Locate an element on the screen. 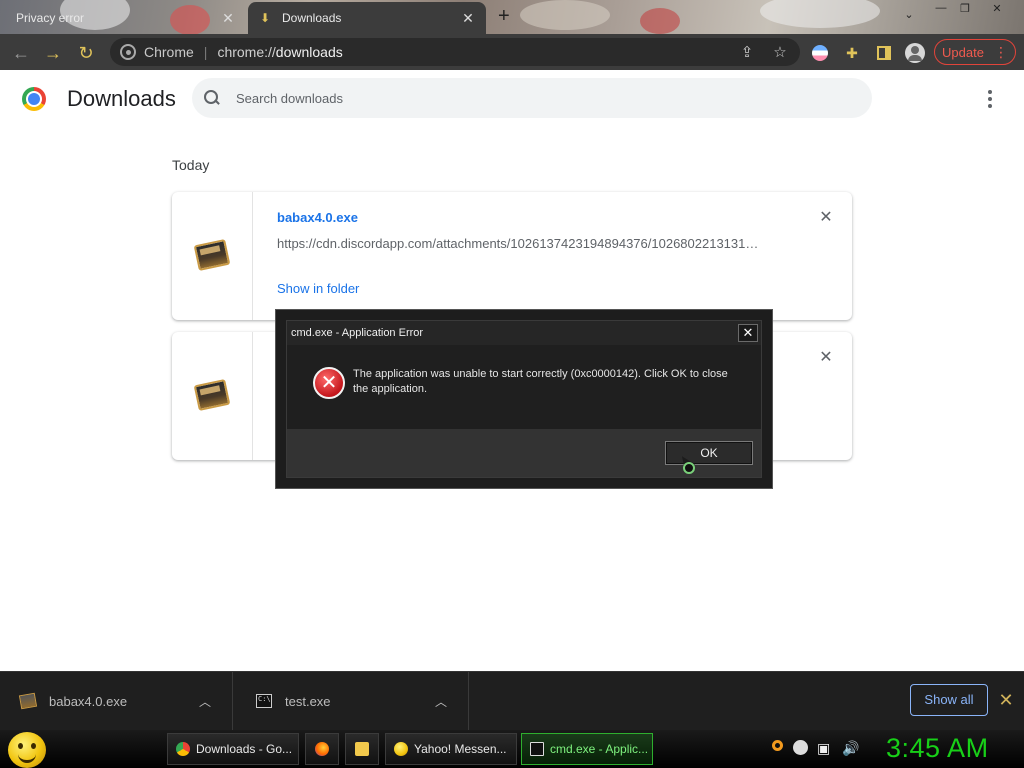 The width and height of the screenshot is (1024, 768). taskbar-item-explorer is located at coordinates (362, 749).